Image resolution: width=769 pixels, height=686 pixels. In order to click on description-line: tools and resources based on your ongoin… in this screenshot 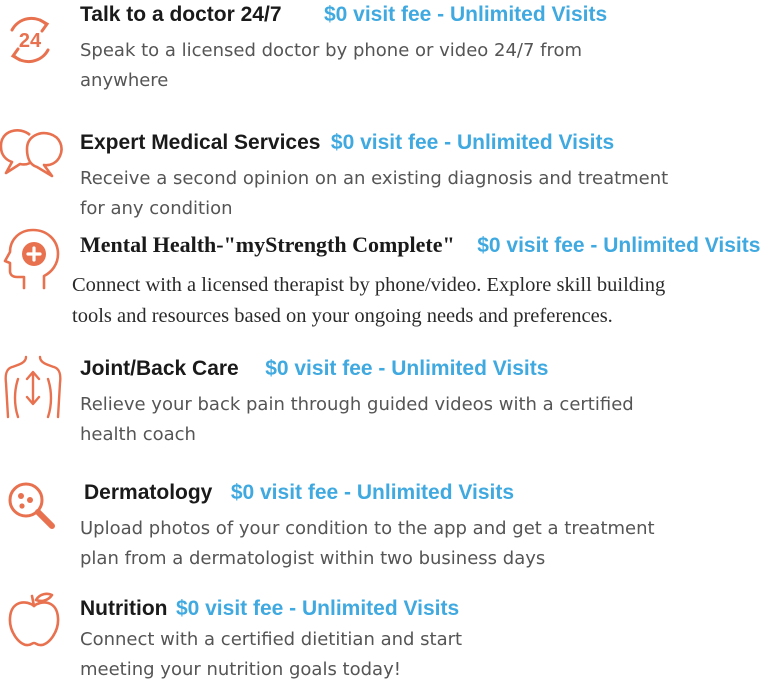, I will do `click(342, 316)`.